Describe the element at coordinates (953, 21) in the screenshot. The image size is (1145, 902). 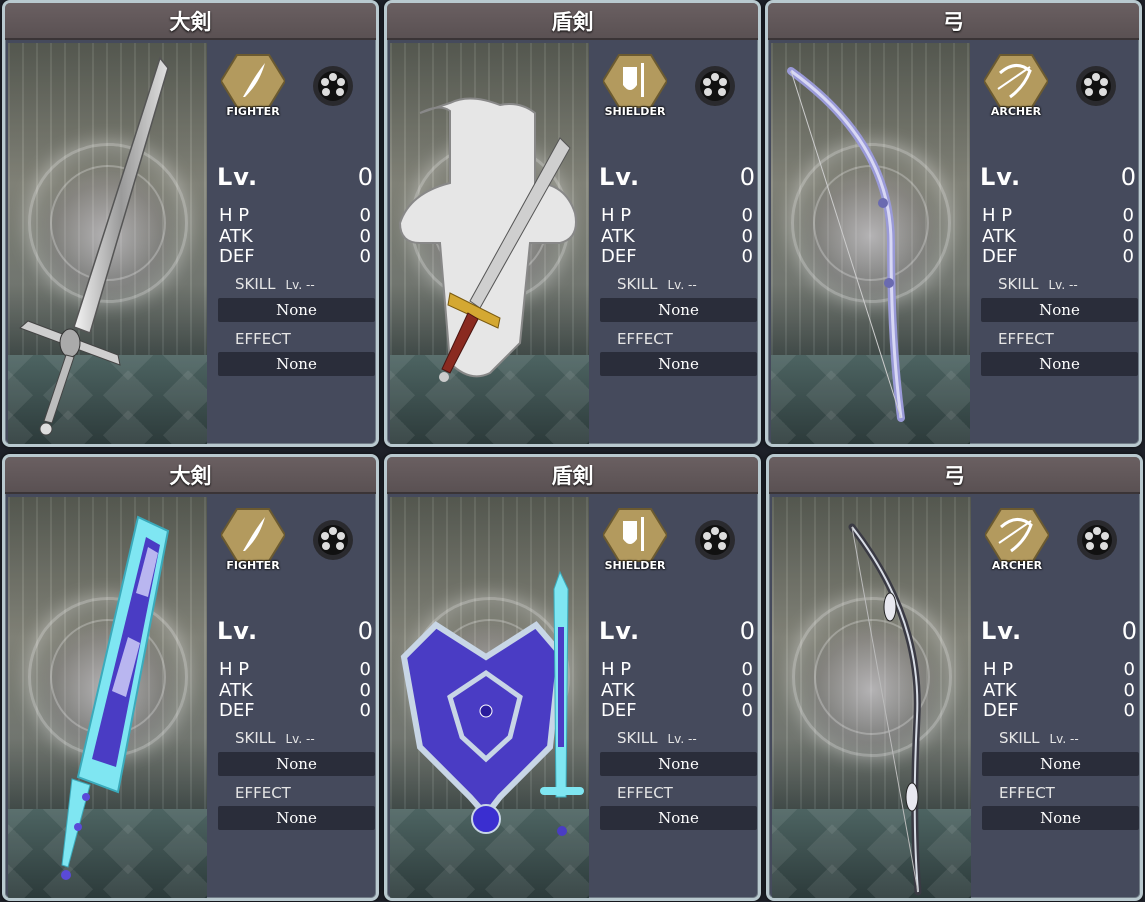
I see `card-title: 弓` at that location.